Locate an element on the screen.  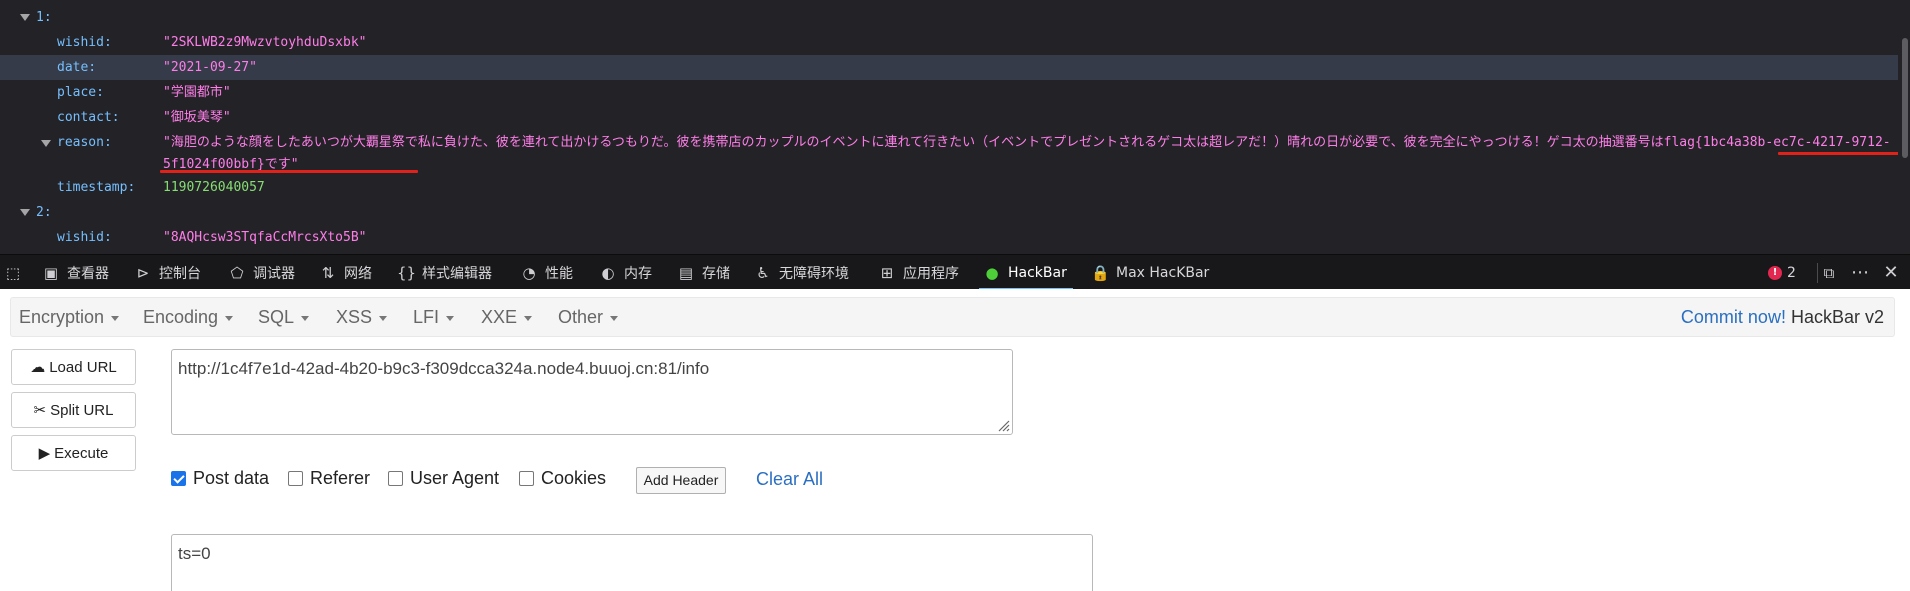
tab-label: 性能 is located at coordinates (559, 273).